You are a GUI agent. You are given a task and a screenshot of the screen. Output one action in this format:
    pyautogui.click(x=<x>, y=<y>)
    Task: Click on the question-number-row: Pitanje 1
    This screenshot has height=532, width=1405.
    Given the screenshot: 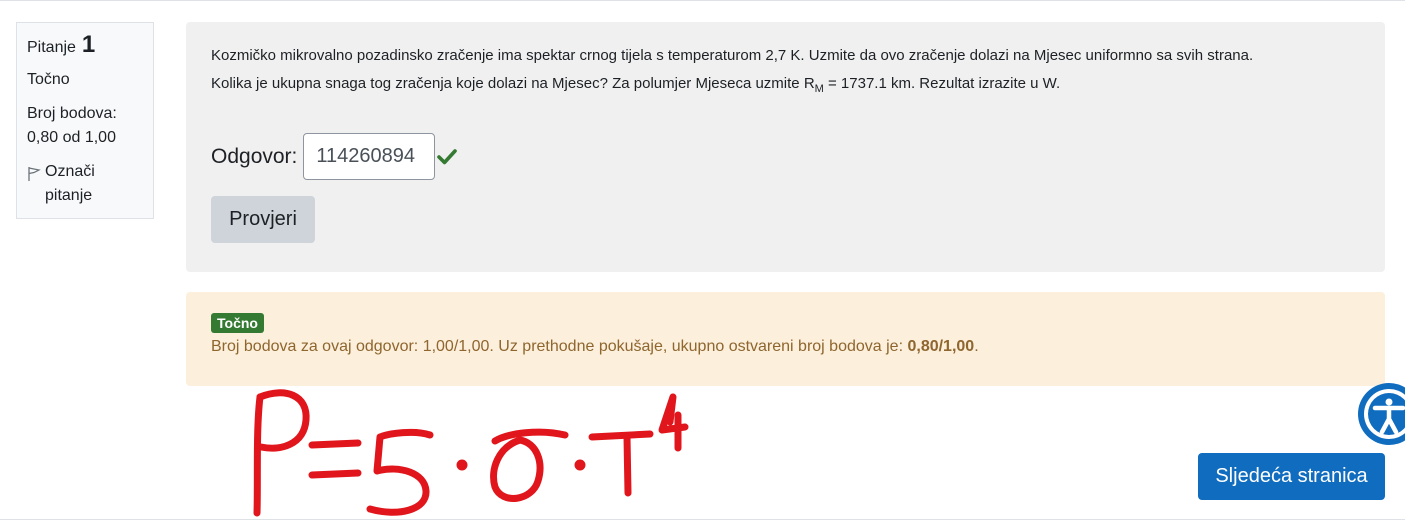 What is the action you would take?
    pyautogui.click(x=85, y=46)
    